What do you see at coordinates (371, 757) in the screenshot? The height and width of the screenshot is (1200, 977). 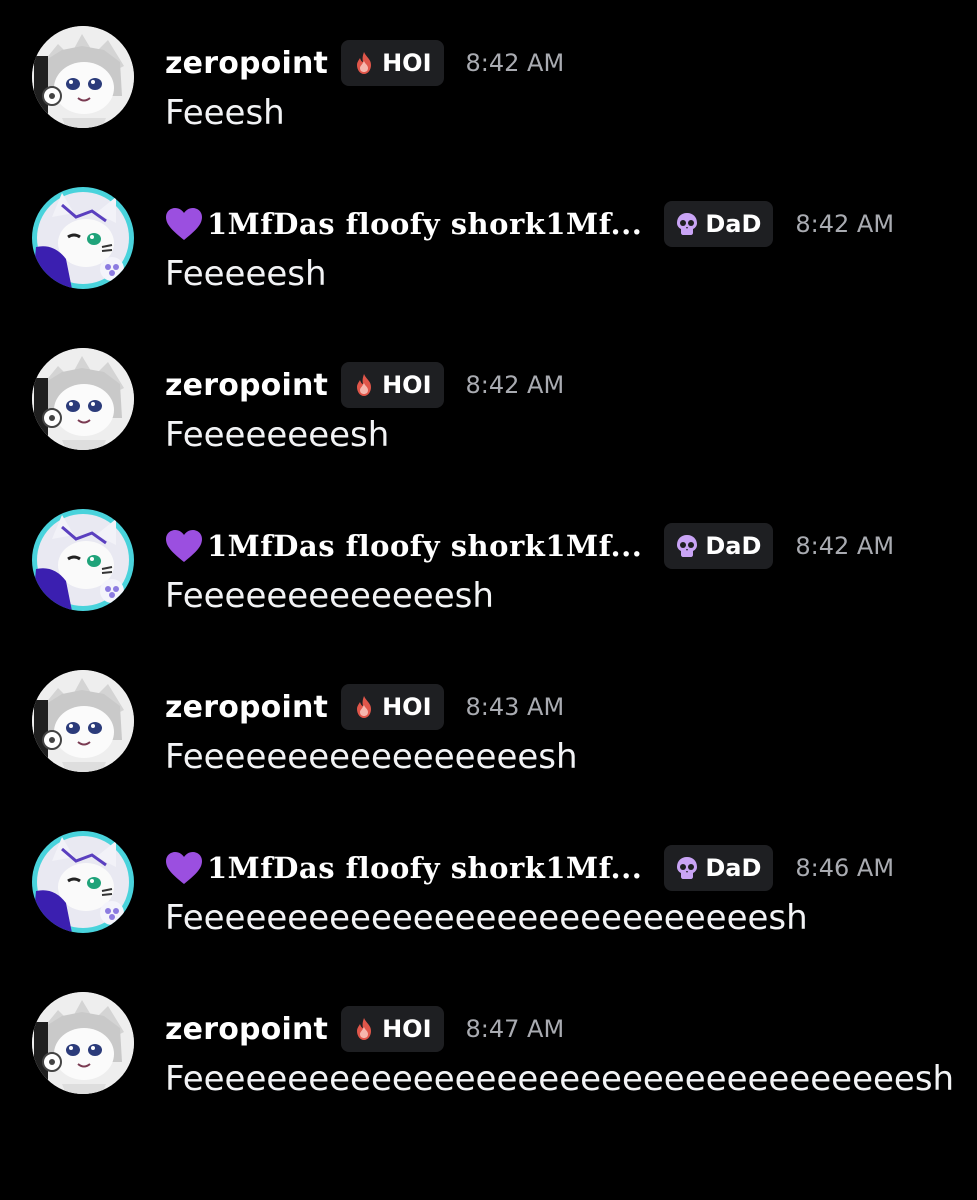 I see `message-text: Feeeeeeeeeeeeeeeeesh` at bounding box center [371, 757].